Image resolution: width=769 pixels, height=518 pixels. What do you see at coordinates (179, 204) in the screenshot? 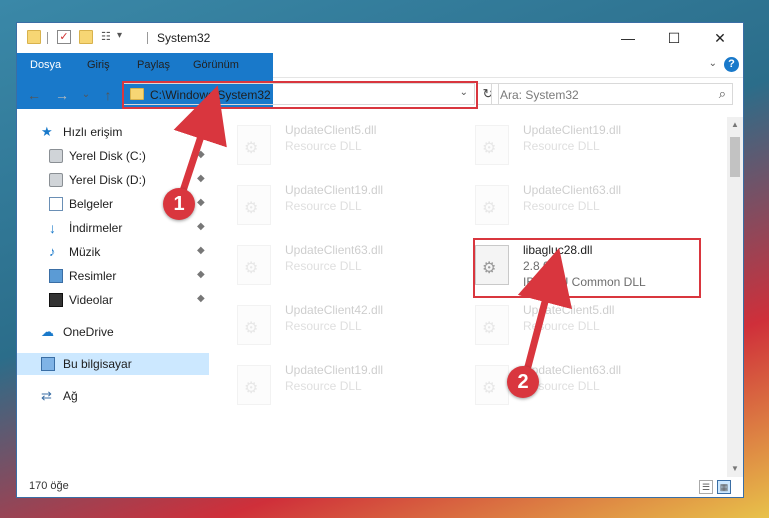
I see `step-badge-1: 1` at bounding box center [179, 204].